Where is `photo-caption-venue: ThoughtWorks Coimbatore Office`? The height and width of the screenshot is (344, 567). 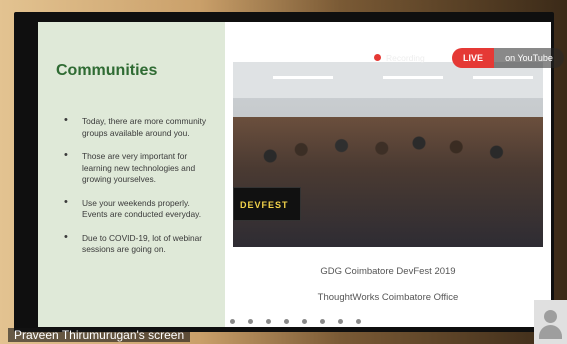 photo-caption-venue: ThoughtWorks Coimbatore Office is located at coordinates (388, 297).